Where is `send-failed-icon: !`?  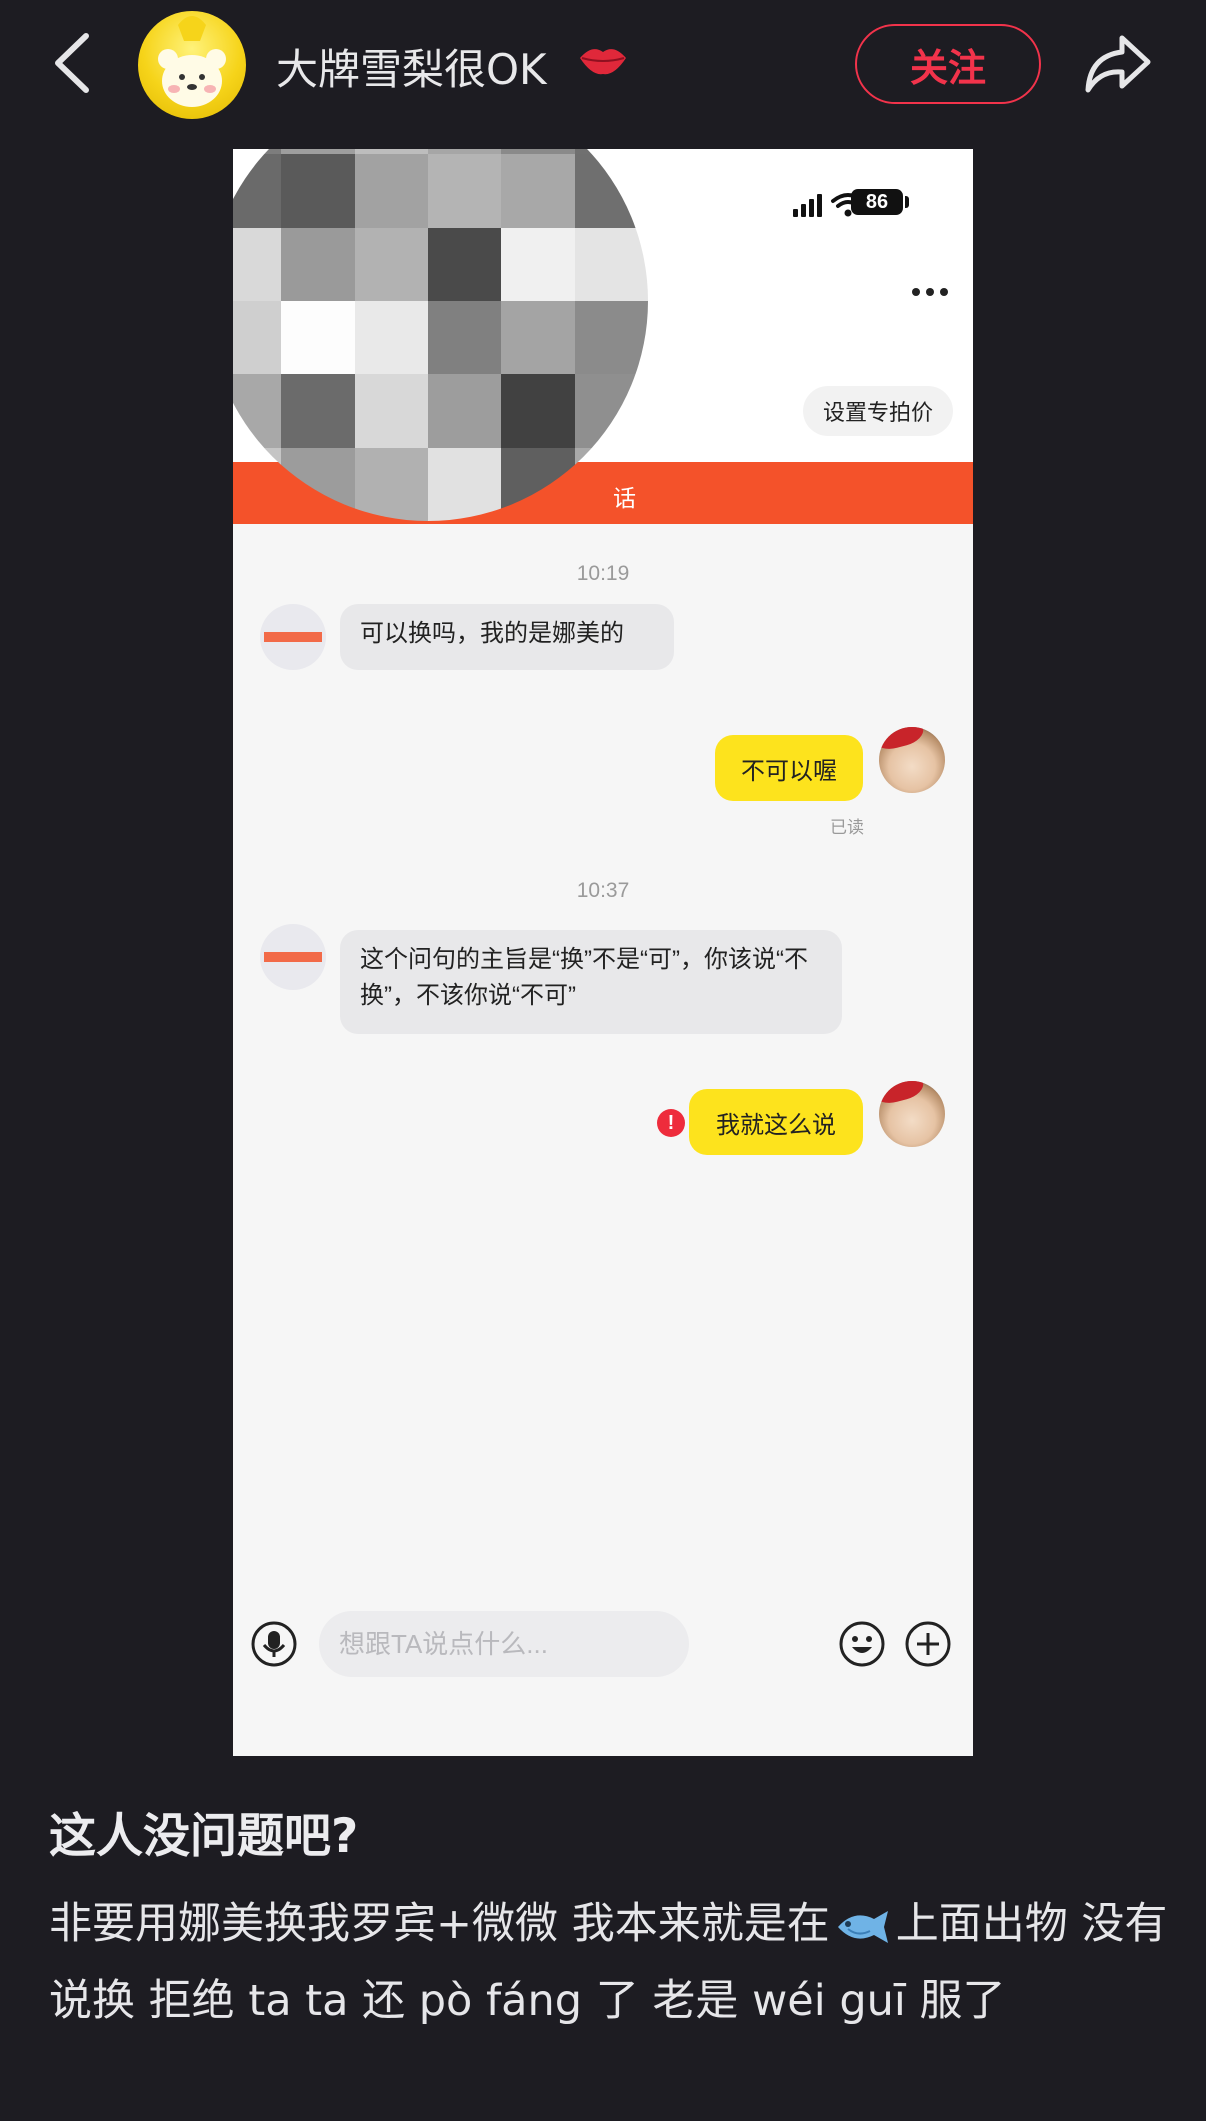
send-failed-icon: ! is located at coordinates (671, 1123).